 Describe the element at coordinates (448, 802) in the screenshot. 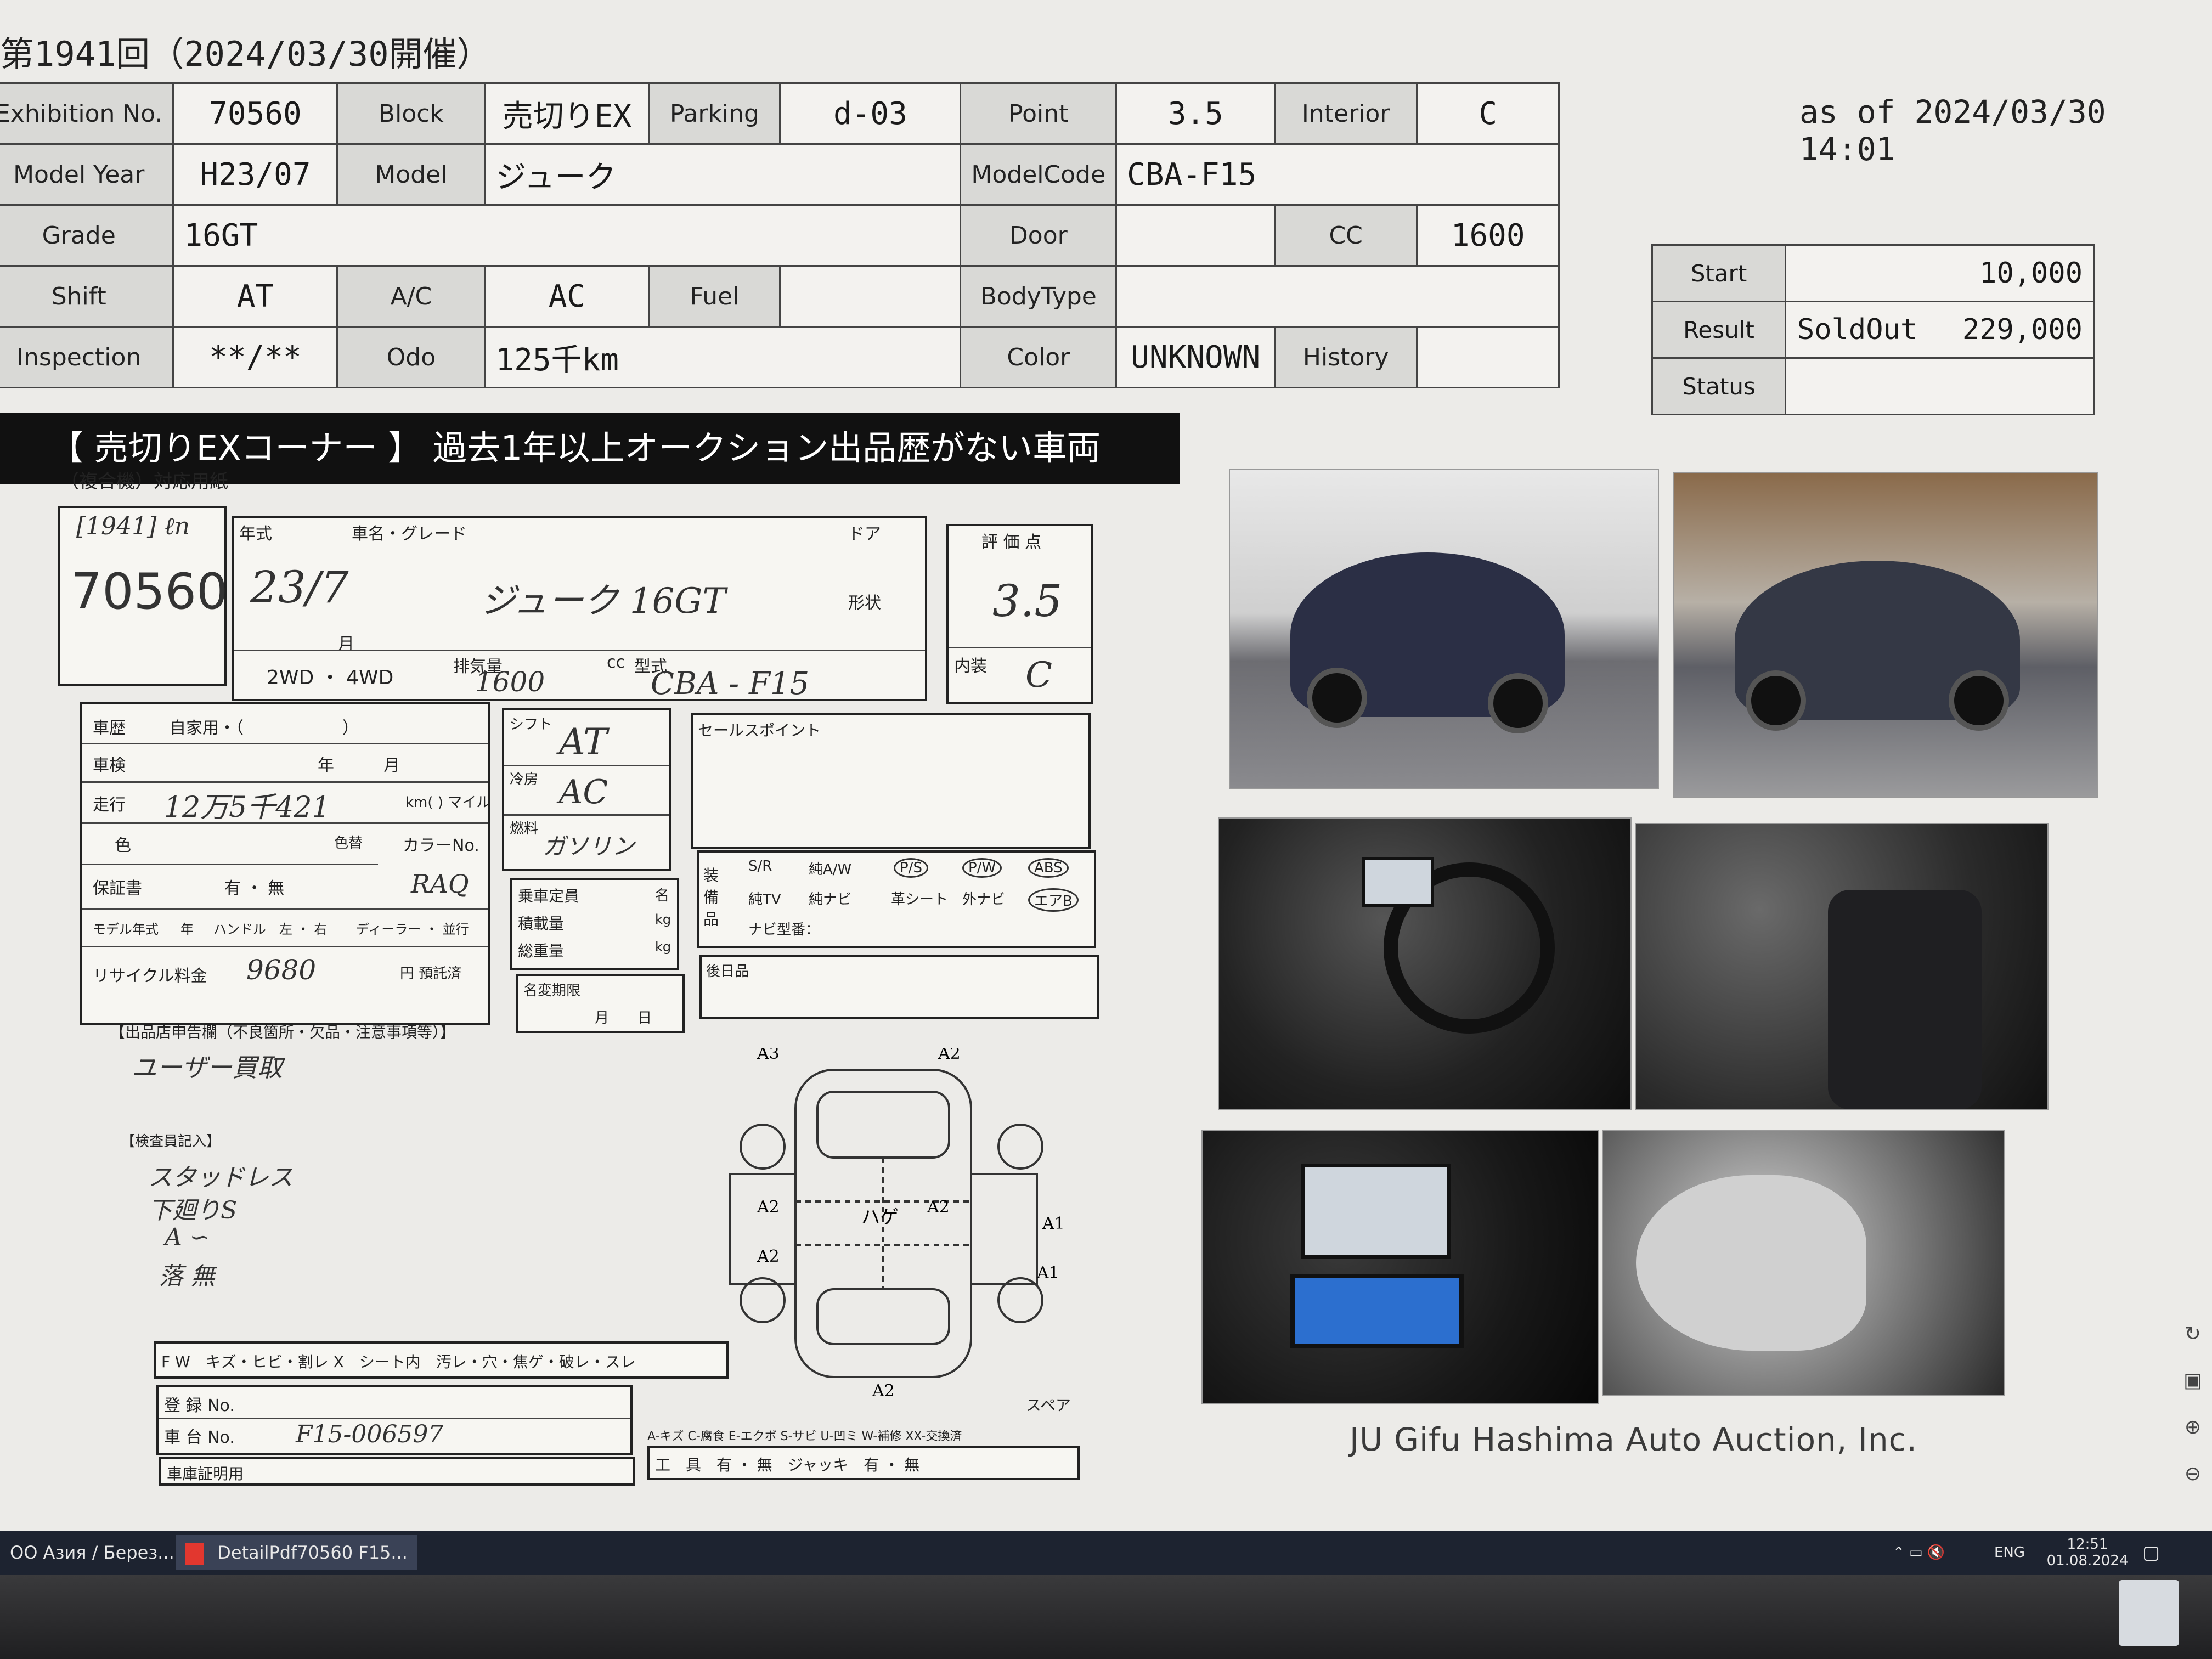

I see `mileage-unit: km( ) マイル` at that location.